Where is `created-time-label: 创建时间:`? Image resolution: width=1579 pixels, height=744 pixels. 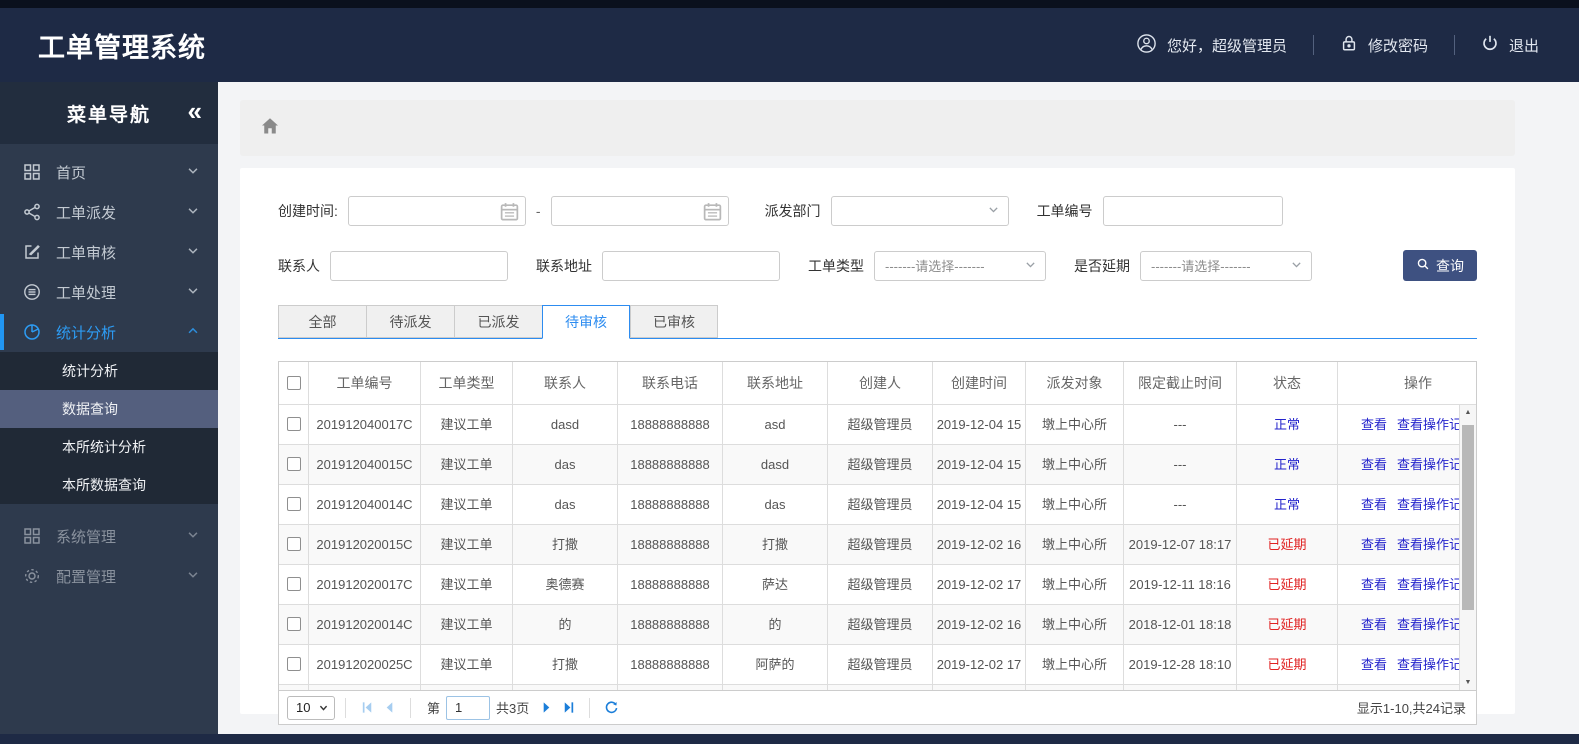
created-time-label: 创建时间: is located at coordinates (308, 211).